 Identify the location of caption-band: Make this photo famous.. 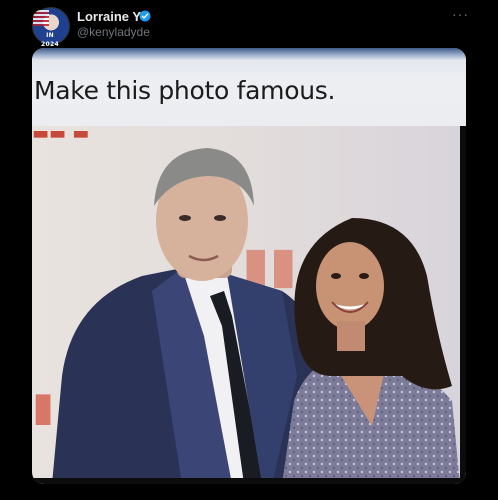
(249, 87).